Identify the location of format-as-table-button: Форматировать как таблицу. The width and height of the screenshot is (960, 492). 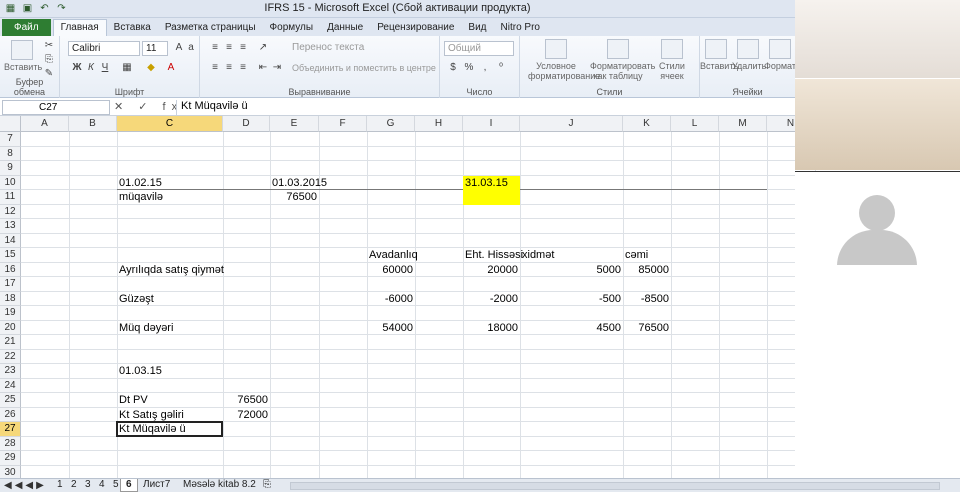
(622, 60).